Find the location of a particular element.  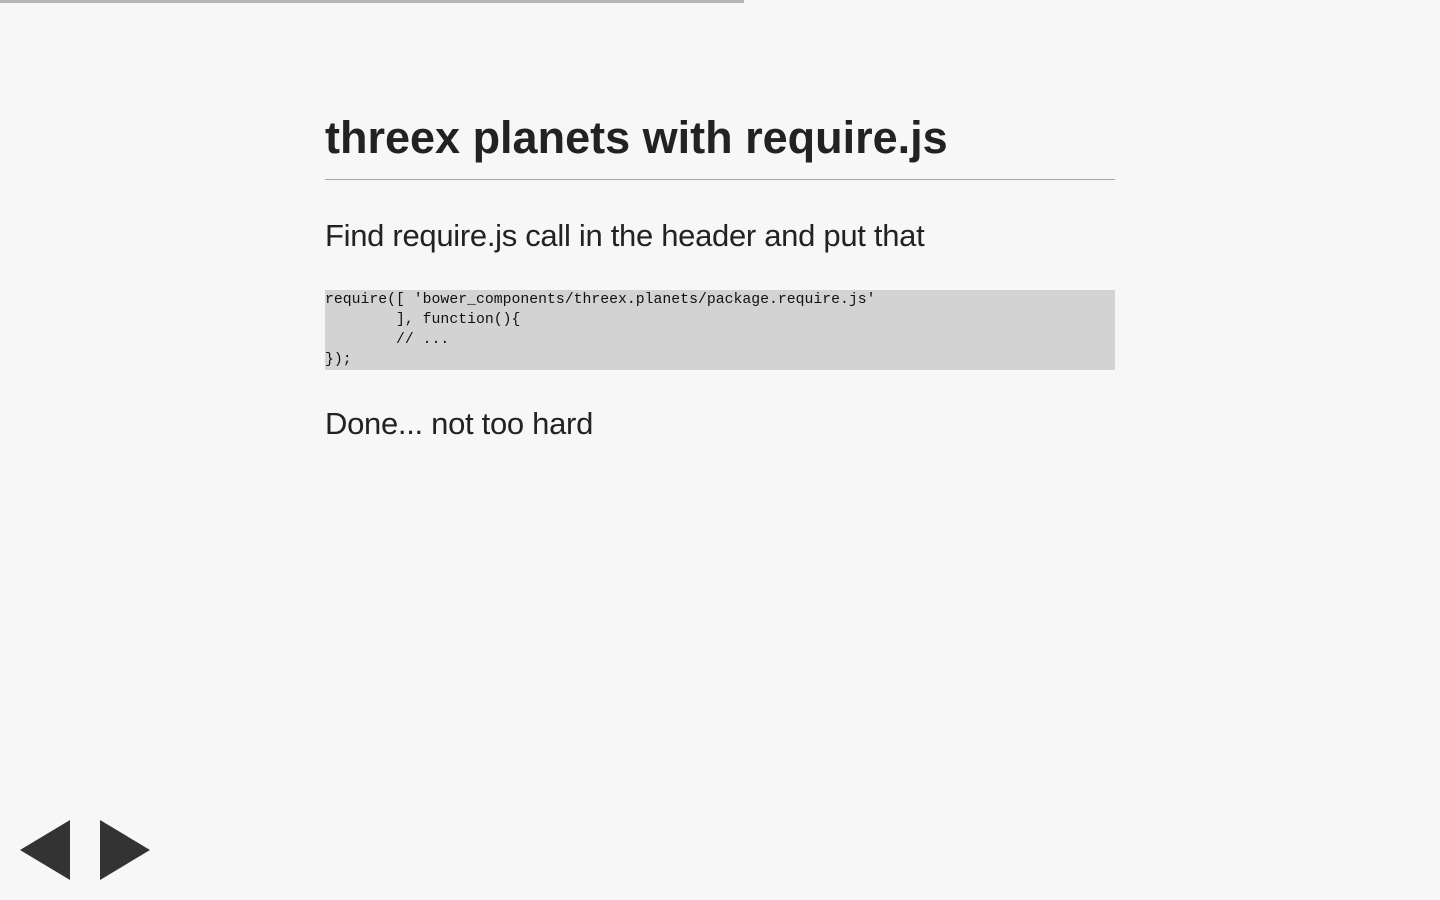

code-line: }); is located at coordinates (338, 360).